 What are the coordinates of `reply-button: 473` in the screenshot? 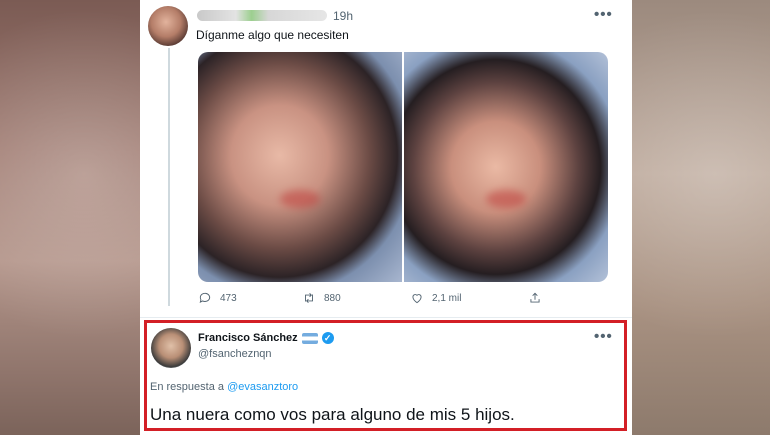 It's located at (217, 298).